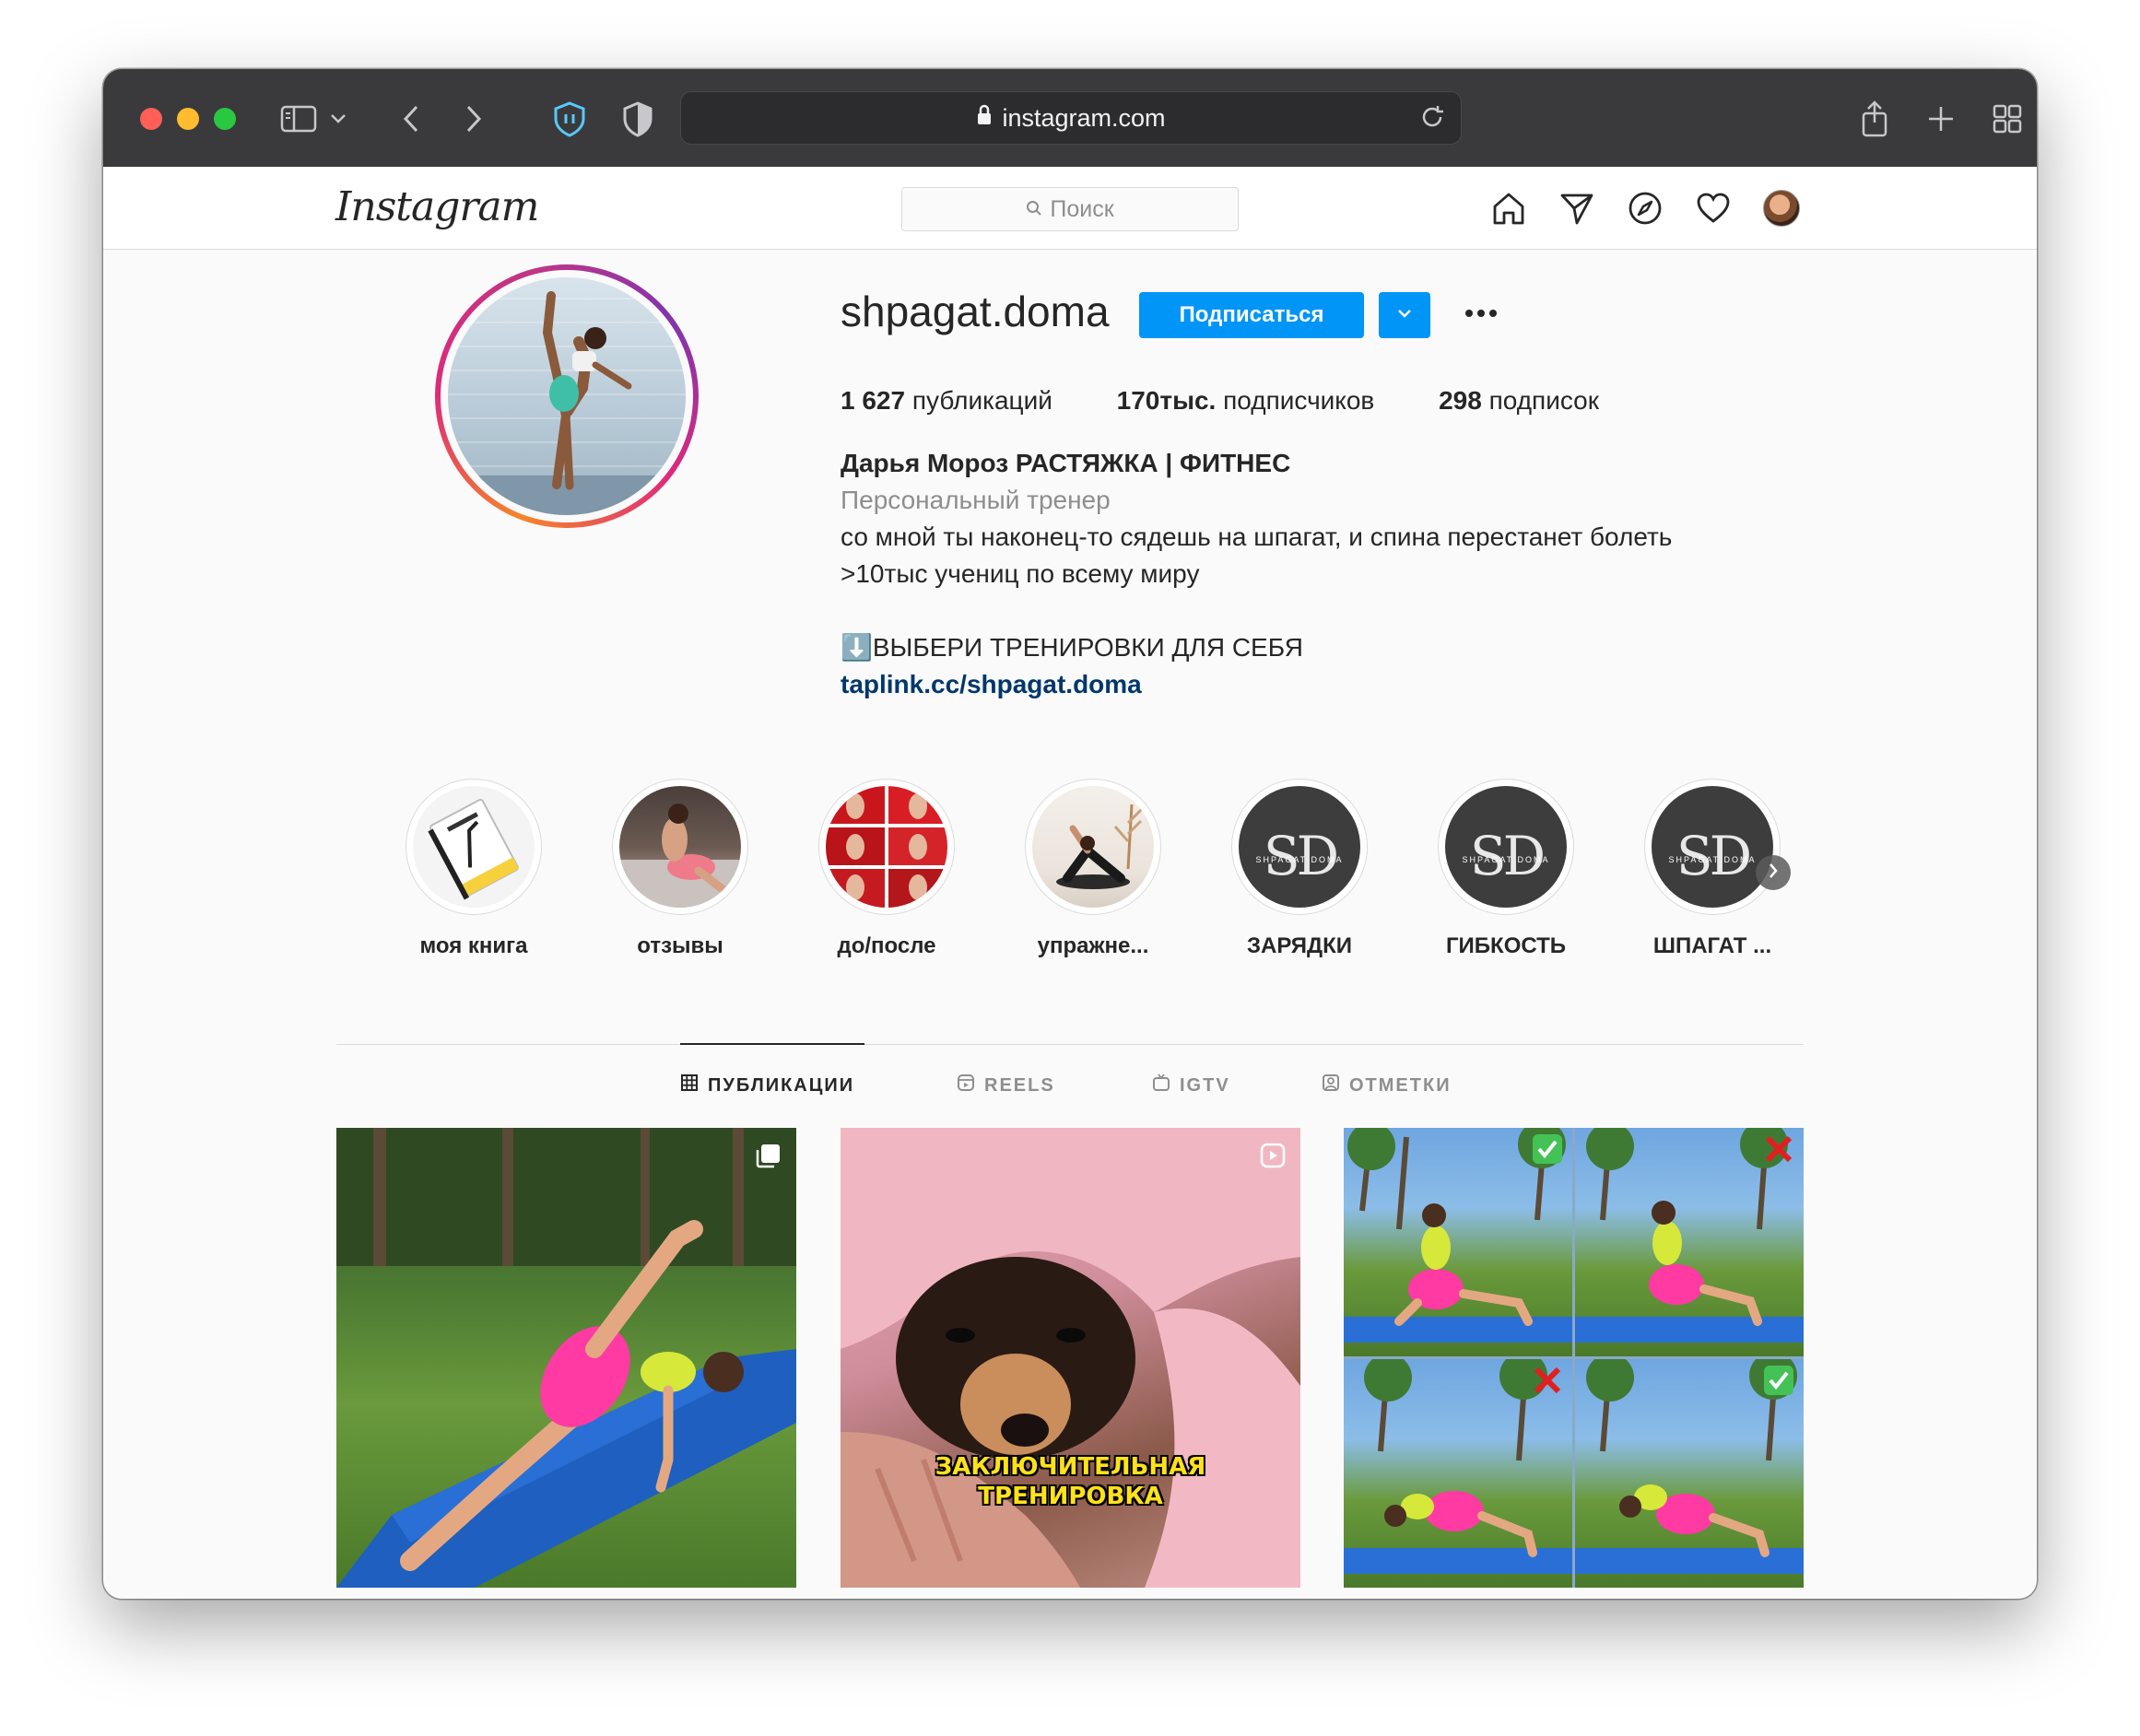 The image size is (2140, 1736). Describe the element at coordinates (1506, 945) in the screenshot. I see `highlight-label: ГИБКОСТЬ` at that location.